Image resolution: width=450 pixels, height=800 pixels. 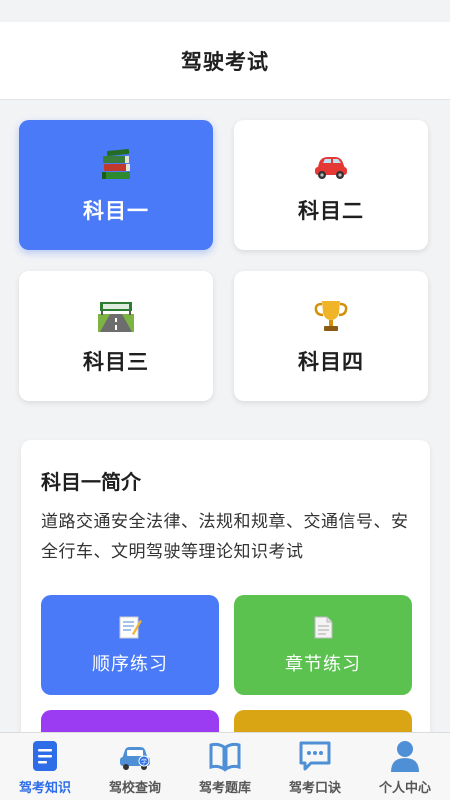 I want to click on tab-question-bank: 驾考题库, so click(x=225, y=766).